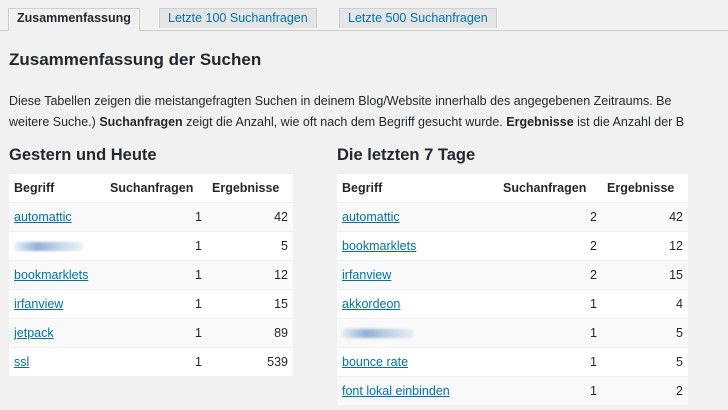  I want to click on description-text: weitere Suche.), so click(54, 122).